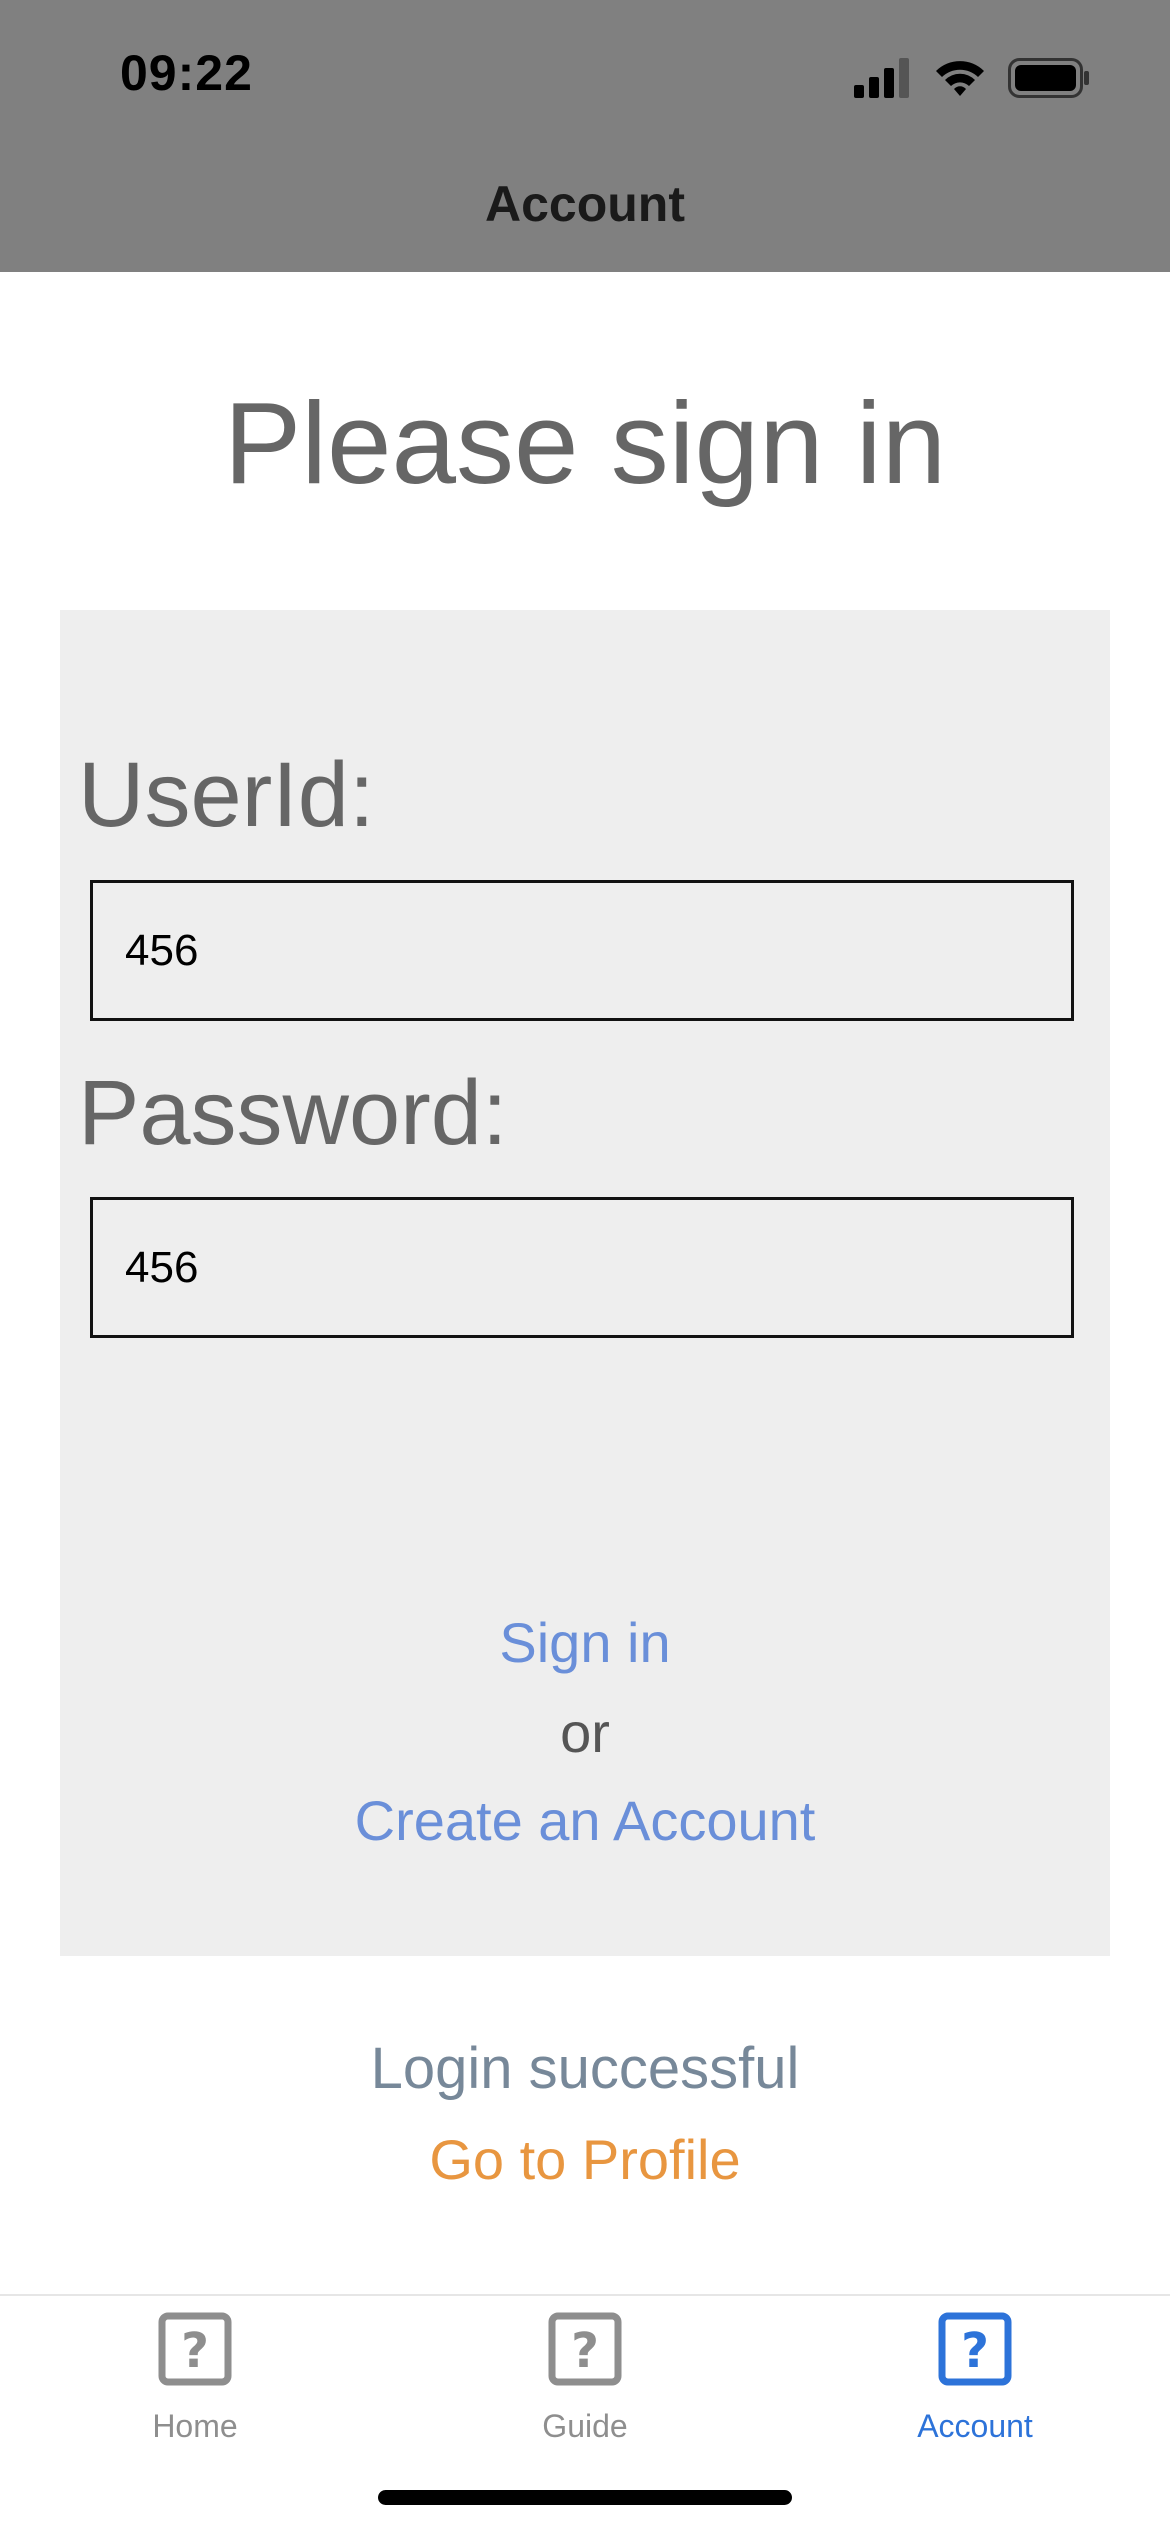  What do you see at coordinates (195, 2387) in the screenshot?
I see `tab-home: ? Home` at bounding box center [195, 2387].